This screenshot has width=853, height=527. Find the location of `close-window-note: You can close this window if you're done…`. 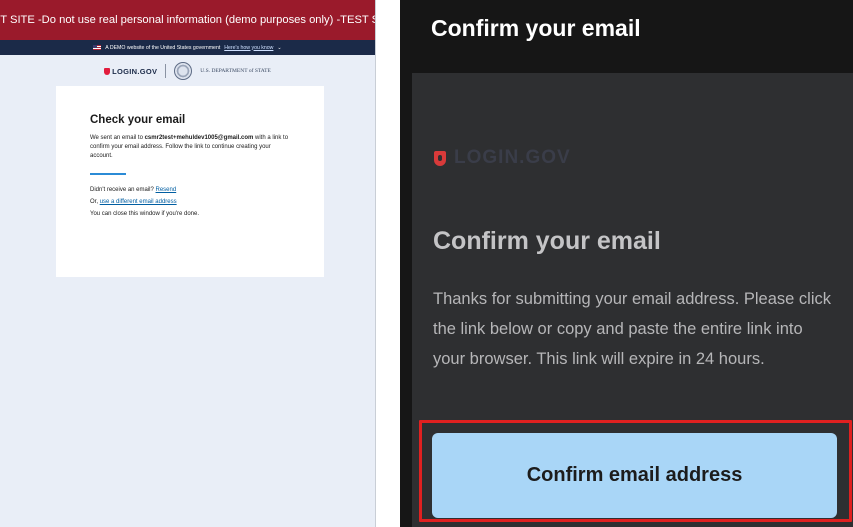

close-window-note: You can close this window if you're done… is located at coordinates (144, 214).